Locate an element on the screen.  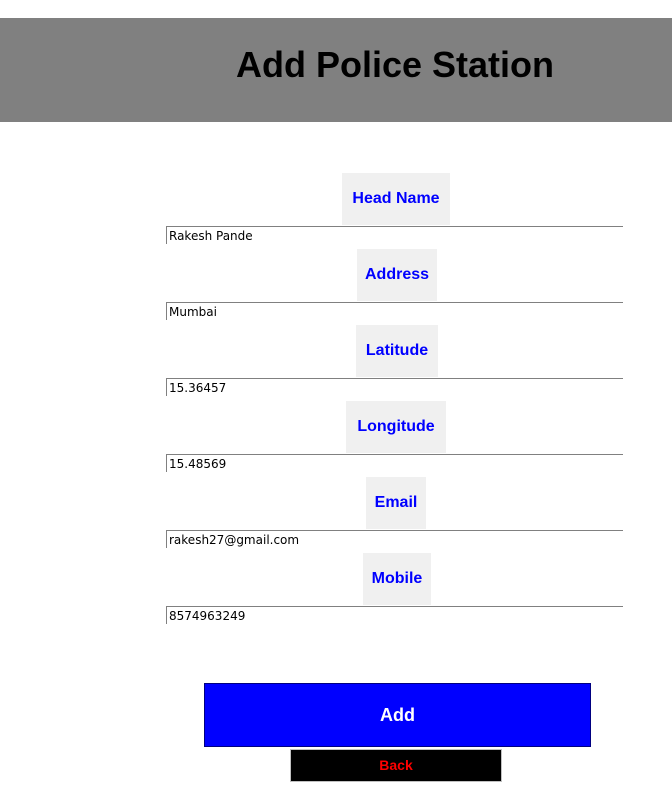
head-name-input is located at coordinates (394, 235).